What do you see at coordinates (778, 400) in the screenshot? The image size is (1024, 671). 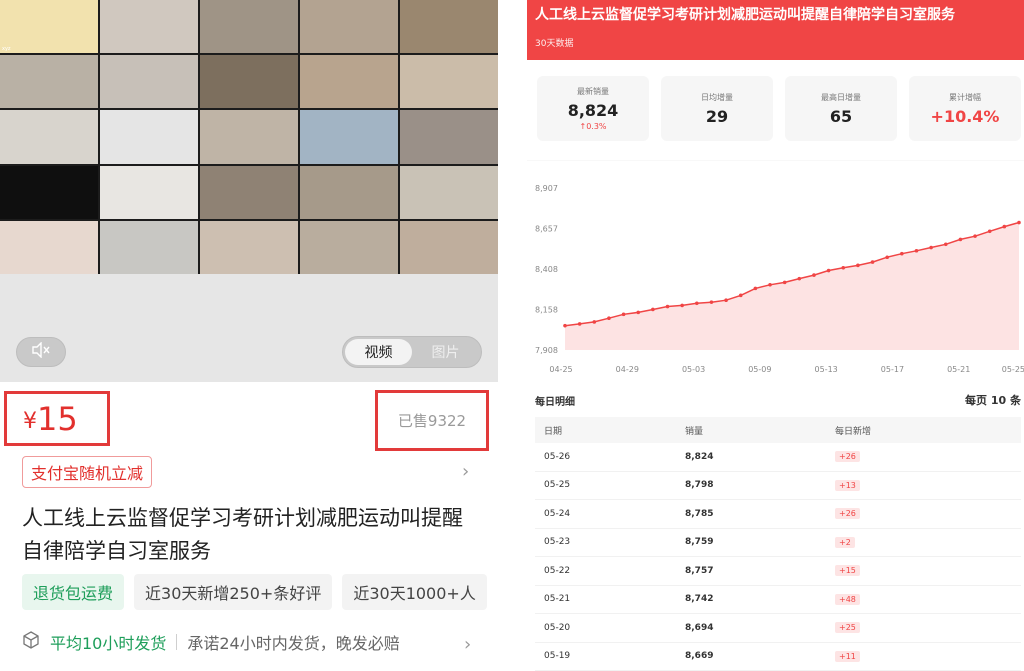 I see `daily-header: 每日明细 每页 10 条` at bounding box center [778, 400].